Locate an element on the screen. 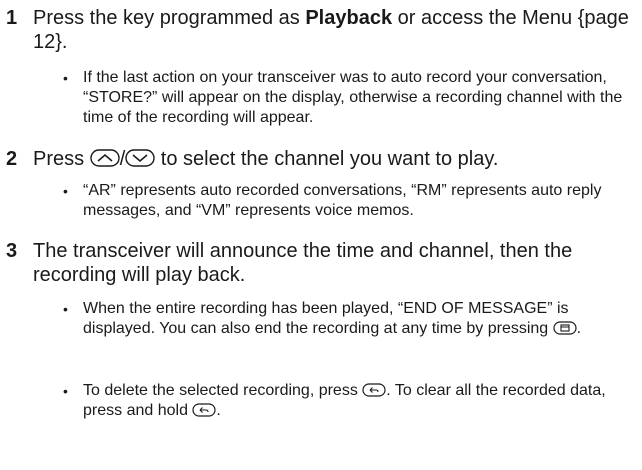  menu-key-icon is located at coordinates (565, 328).